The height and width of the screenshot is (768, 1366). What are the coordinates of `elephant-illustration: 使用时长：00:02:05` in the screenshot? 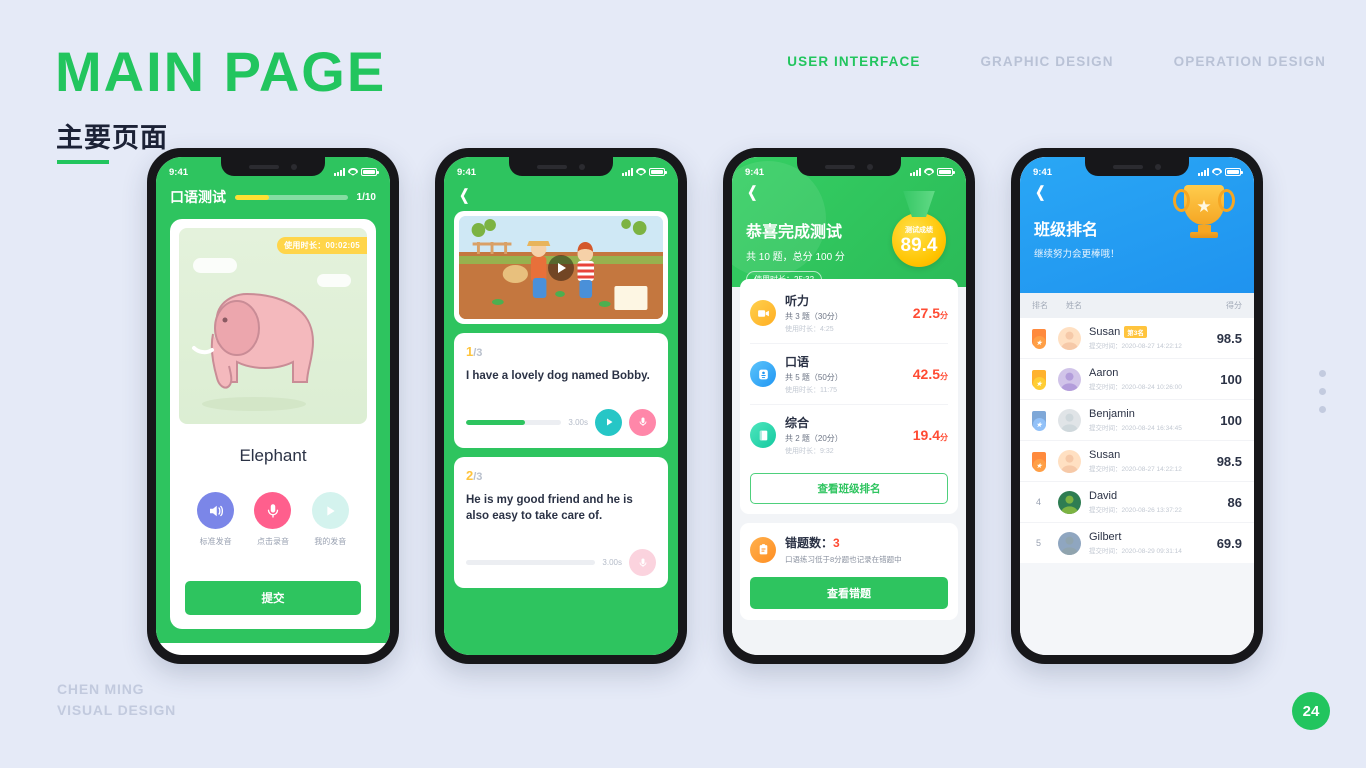 It's located at (273, 326).